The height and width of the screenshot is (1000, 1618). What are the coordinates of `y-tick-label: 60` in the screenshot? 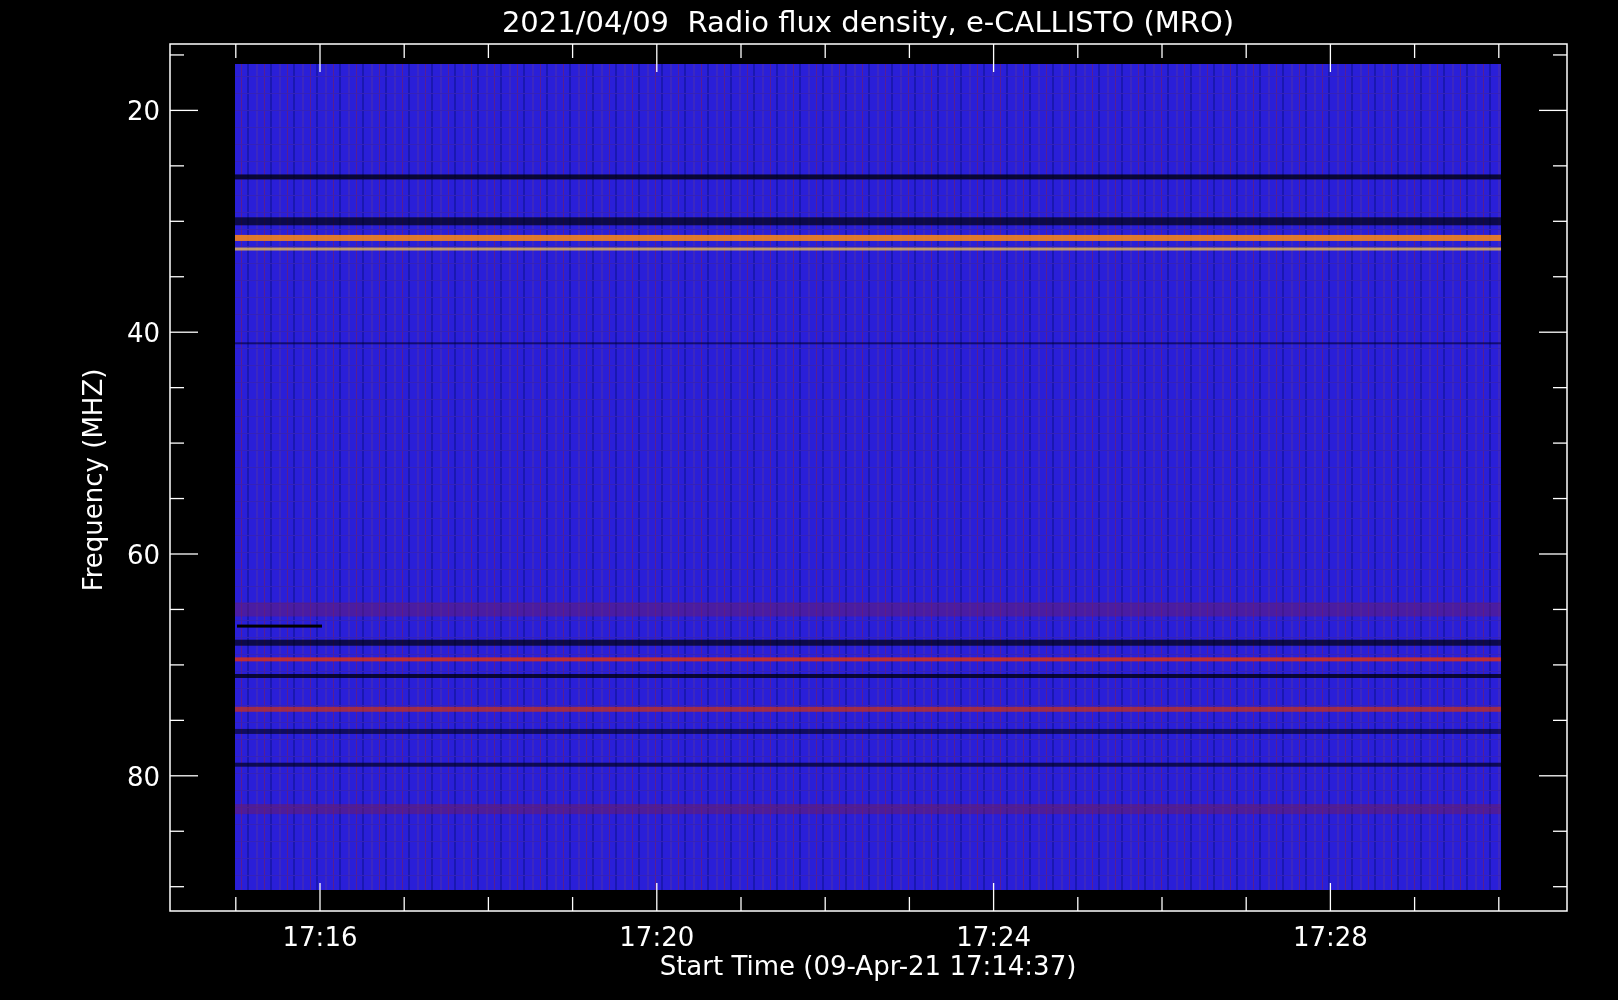 It's located at (143, 555).